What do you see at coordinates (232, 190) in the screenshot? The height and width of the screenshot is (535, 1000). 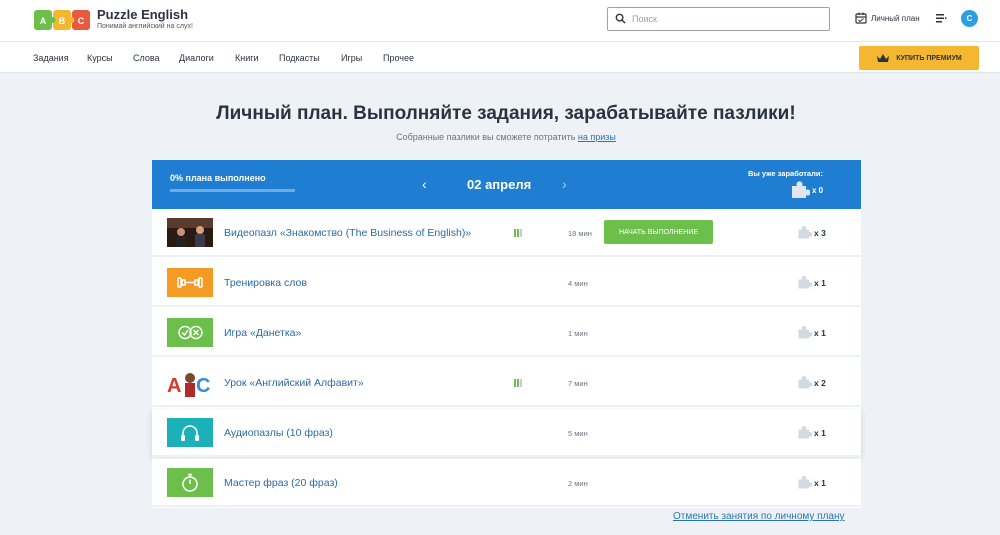 I see `plan-progress-bar` at bounding box center [232, 190].